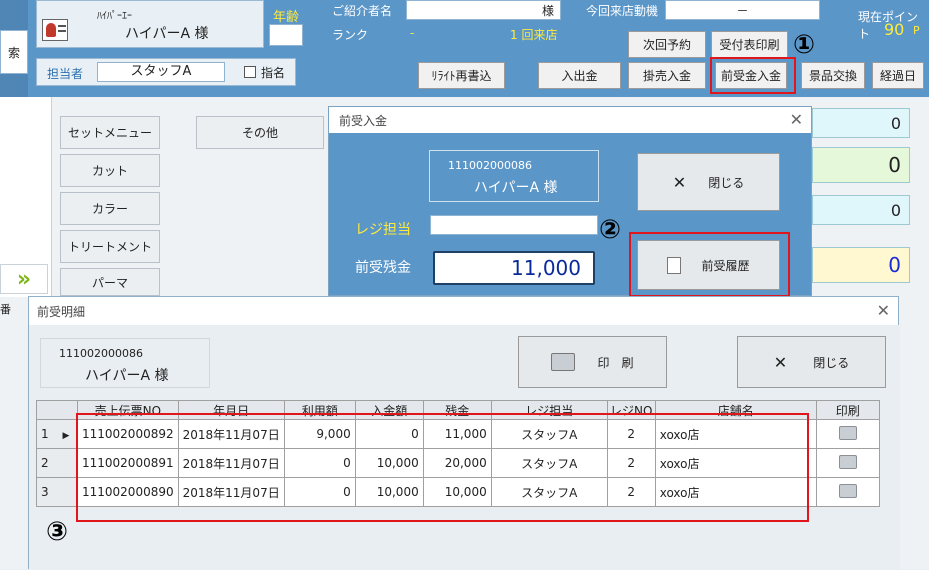 Image resolution: width=929 pixels, height=570 pixels. Describe the element at coordinates (592, 362) in the screenshot. I see `detail-print-button: 印 刷` at that location.